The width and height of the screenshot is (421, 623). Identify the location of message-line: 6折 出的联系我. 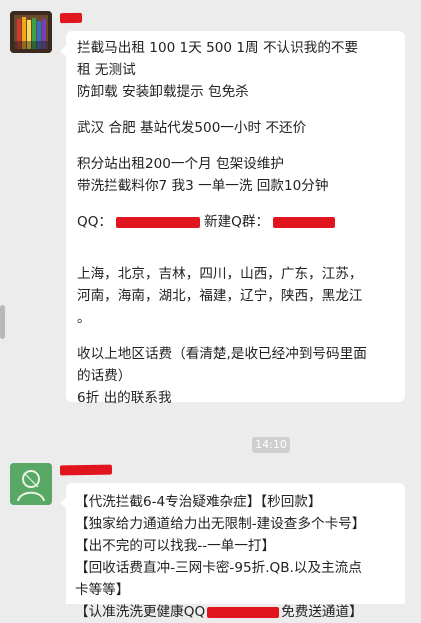
(124, 398).